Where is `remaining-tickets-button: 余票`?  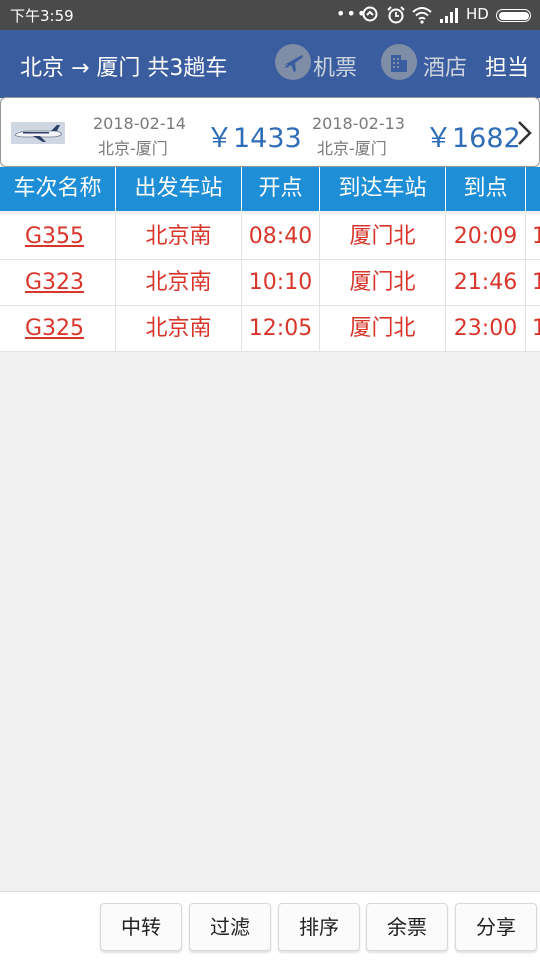
remaining-tickets-button: 余票 is located at coordinates (407, 927).